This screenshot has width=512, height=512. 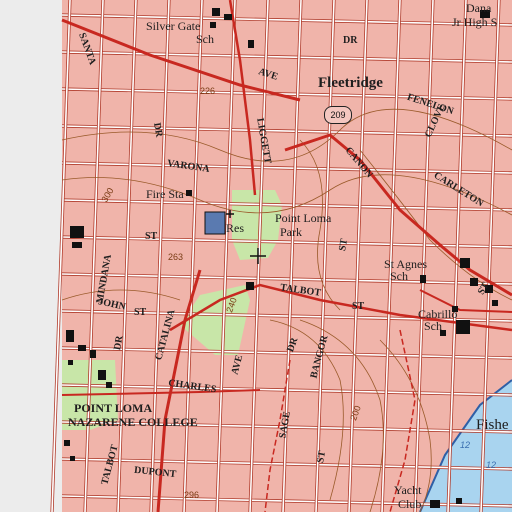 What do you see at coordinates (344, 244) in the screenshot?
I see `label-st-mid: ST` at bounding box center [344, 244].